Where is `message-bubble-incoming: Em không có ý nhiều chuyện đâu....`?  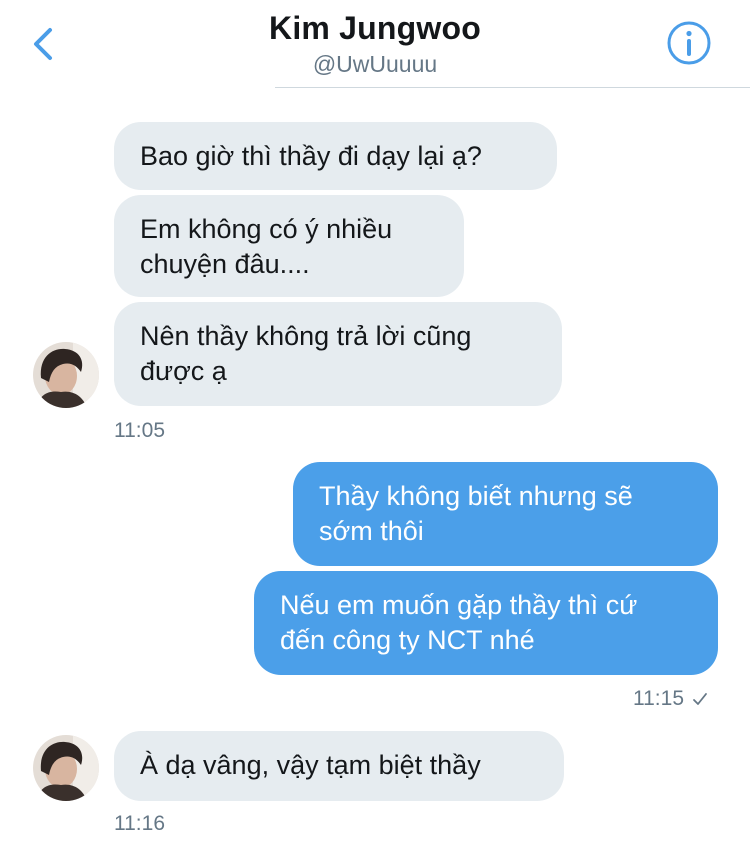 message-bubble-incoming: Em không có ý nhiều chuyện đâu.... is located at coordinates (289, 246).